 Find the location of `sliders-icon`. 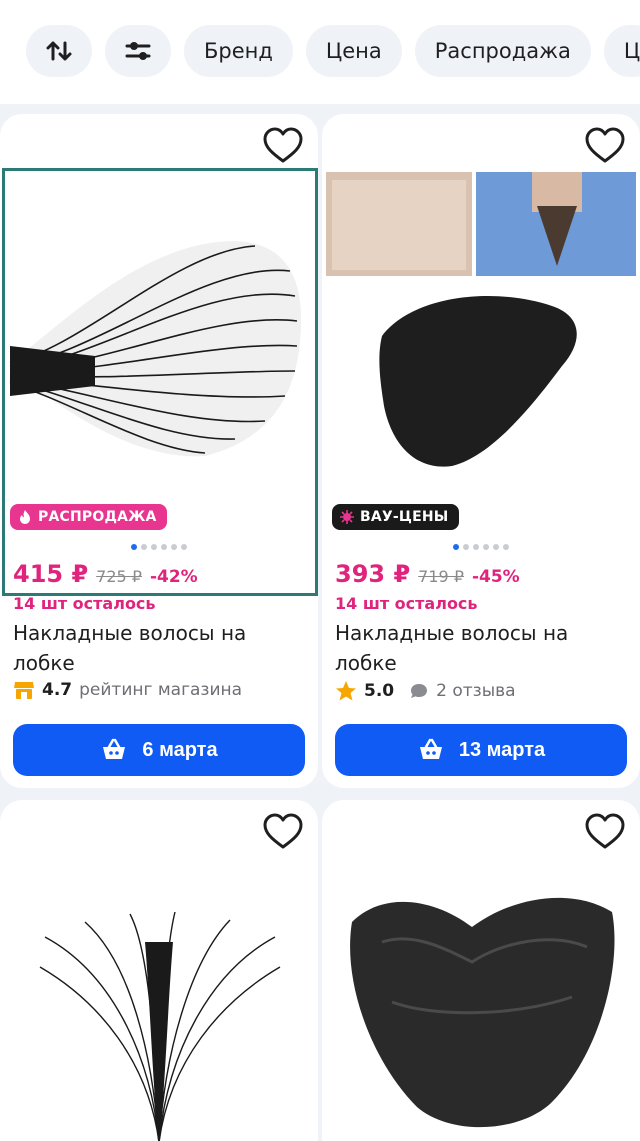

sliders-icon is located at coordinates (138, 51).